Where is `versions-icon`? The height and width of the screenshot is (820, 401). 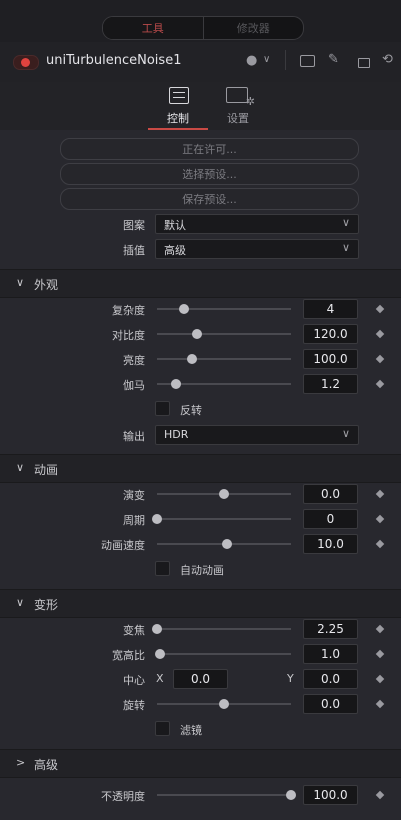
versions-icon is located at coordinates (307, 61).